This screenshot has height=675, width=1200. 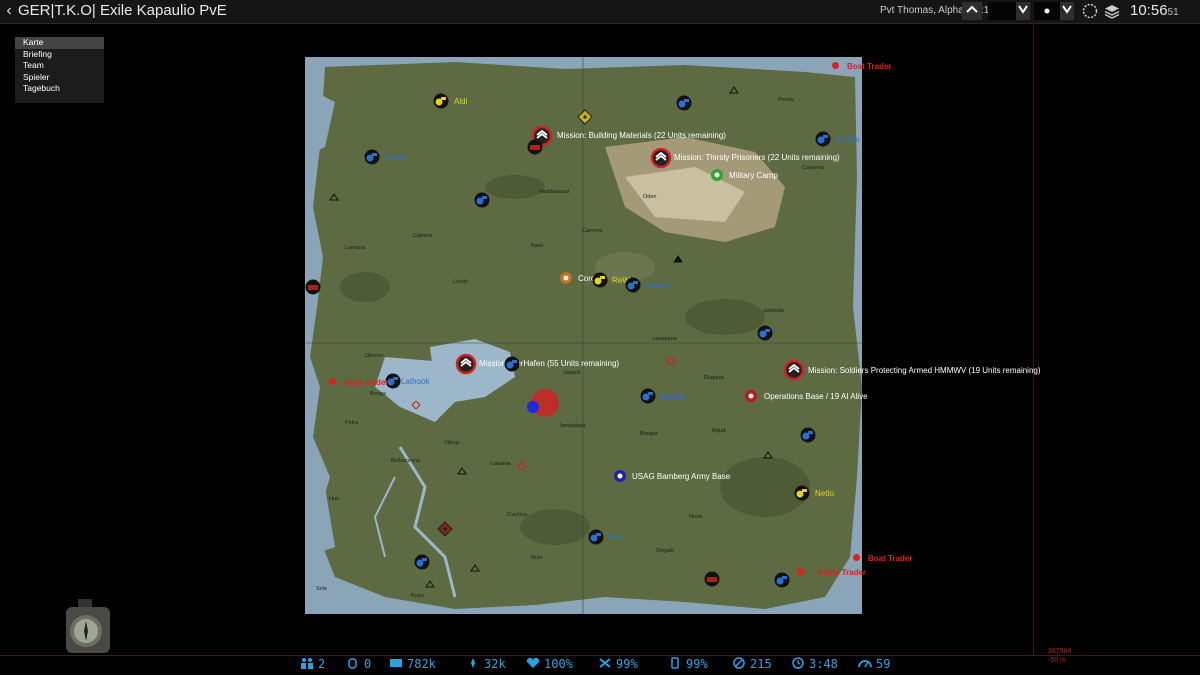 I want to click on compass-icon, so click(x=86, y=627).